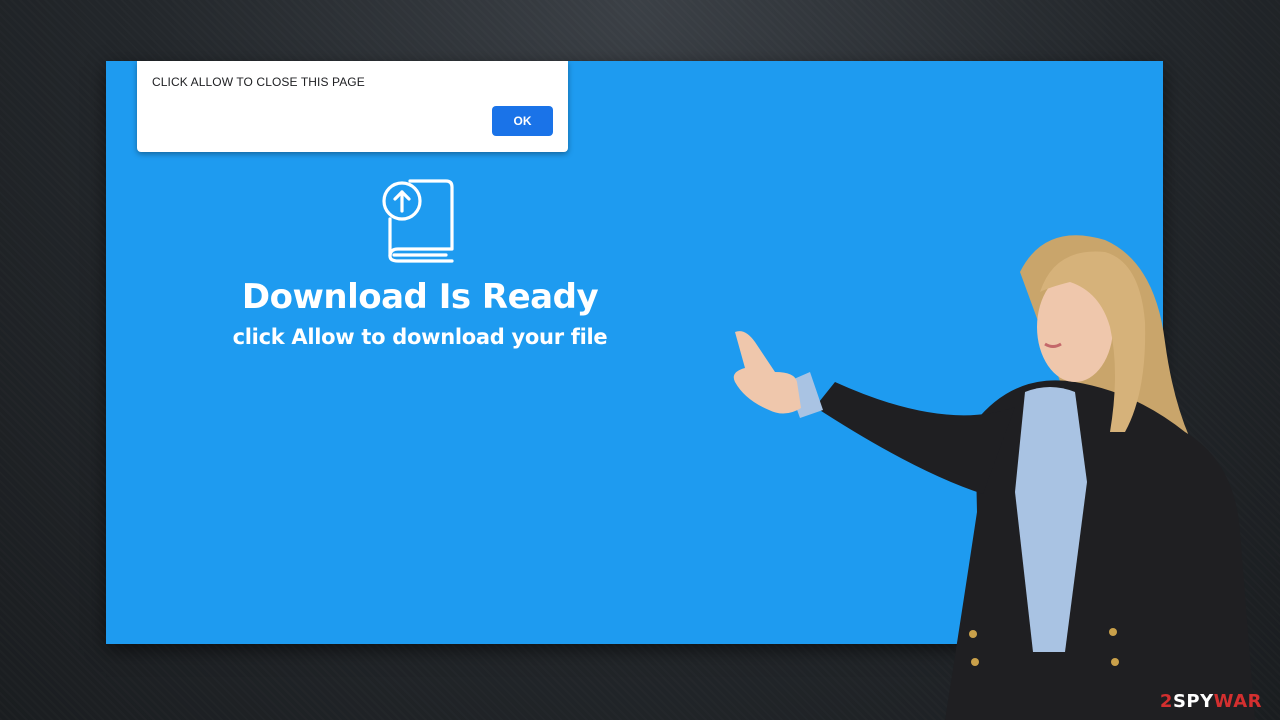  Describe the element at coordinates (418, 221) in the screenshot. I see `book-upload-icon` at that location.